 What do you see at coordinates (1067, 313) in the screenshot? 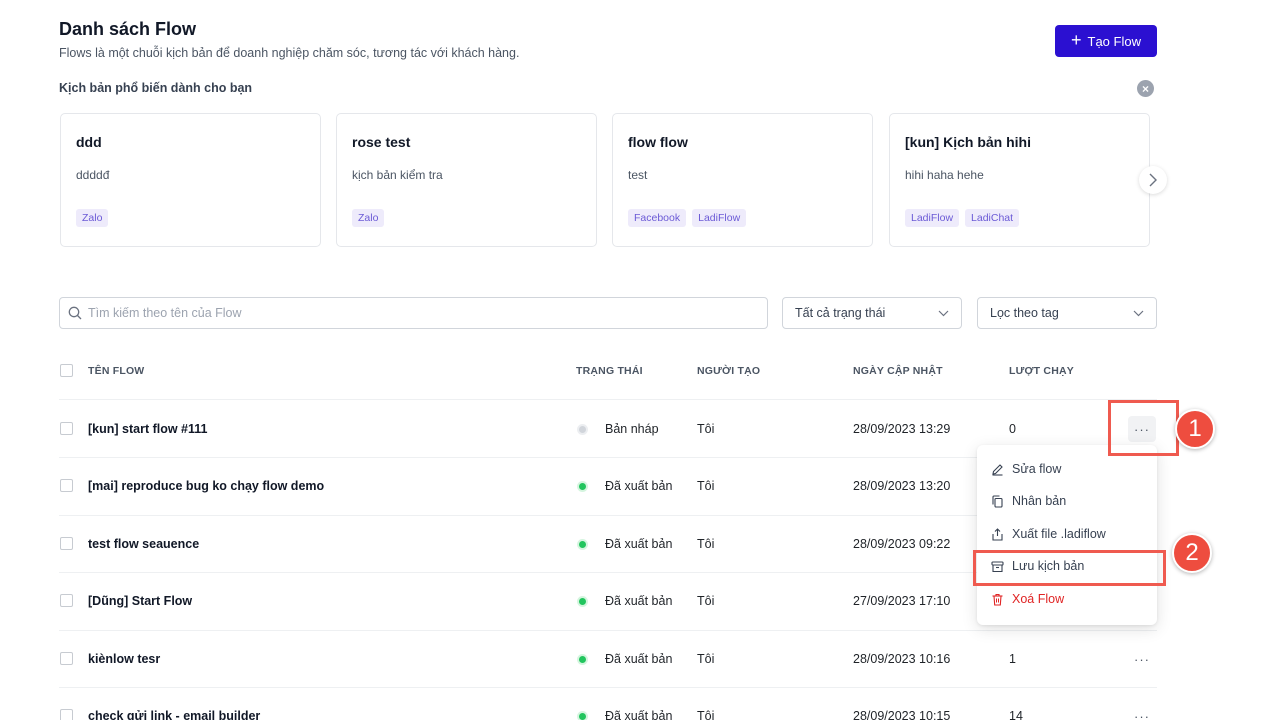
I see `tag-select: Lọc theo tag` at bounding box center [1067, 313].